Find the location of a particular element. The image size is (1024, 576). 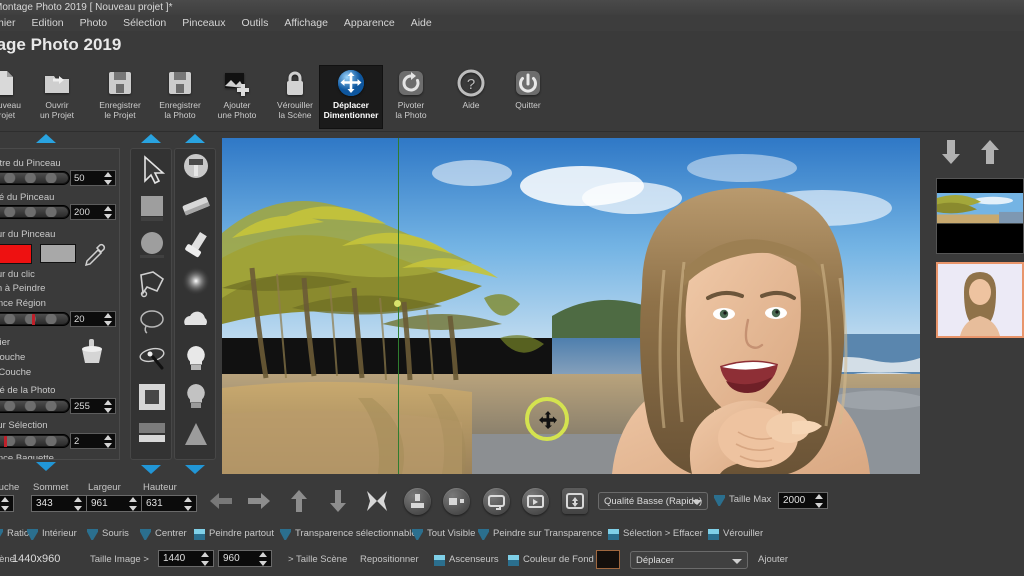

toolcol2-scroll-up-icon is located at coordinates (195, 138).